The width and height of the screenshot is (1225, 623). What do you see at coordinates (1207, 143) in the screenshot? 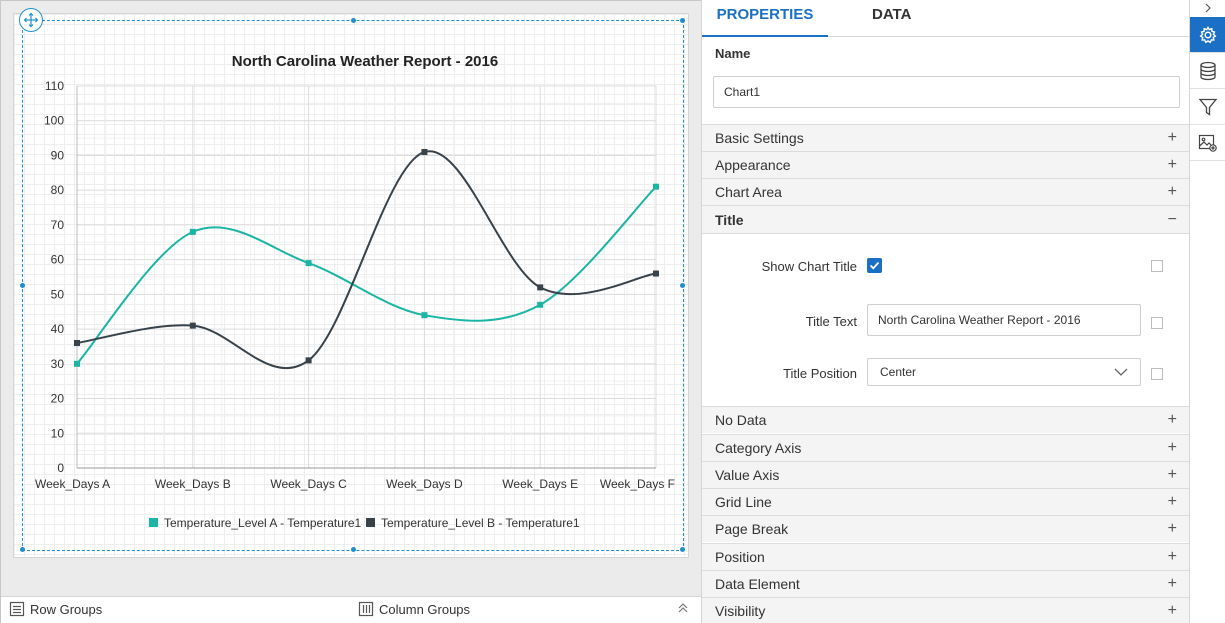
I see `image-settings-icon` at bounding box center [1207, 143].